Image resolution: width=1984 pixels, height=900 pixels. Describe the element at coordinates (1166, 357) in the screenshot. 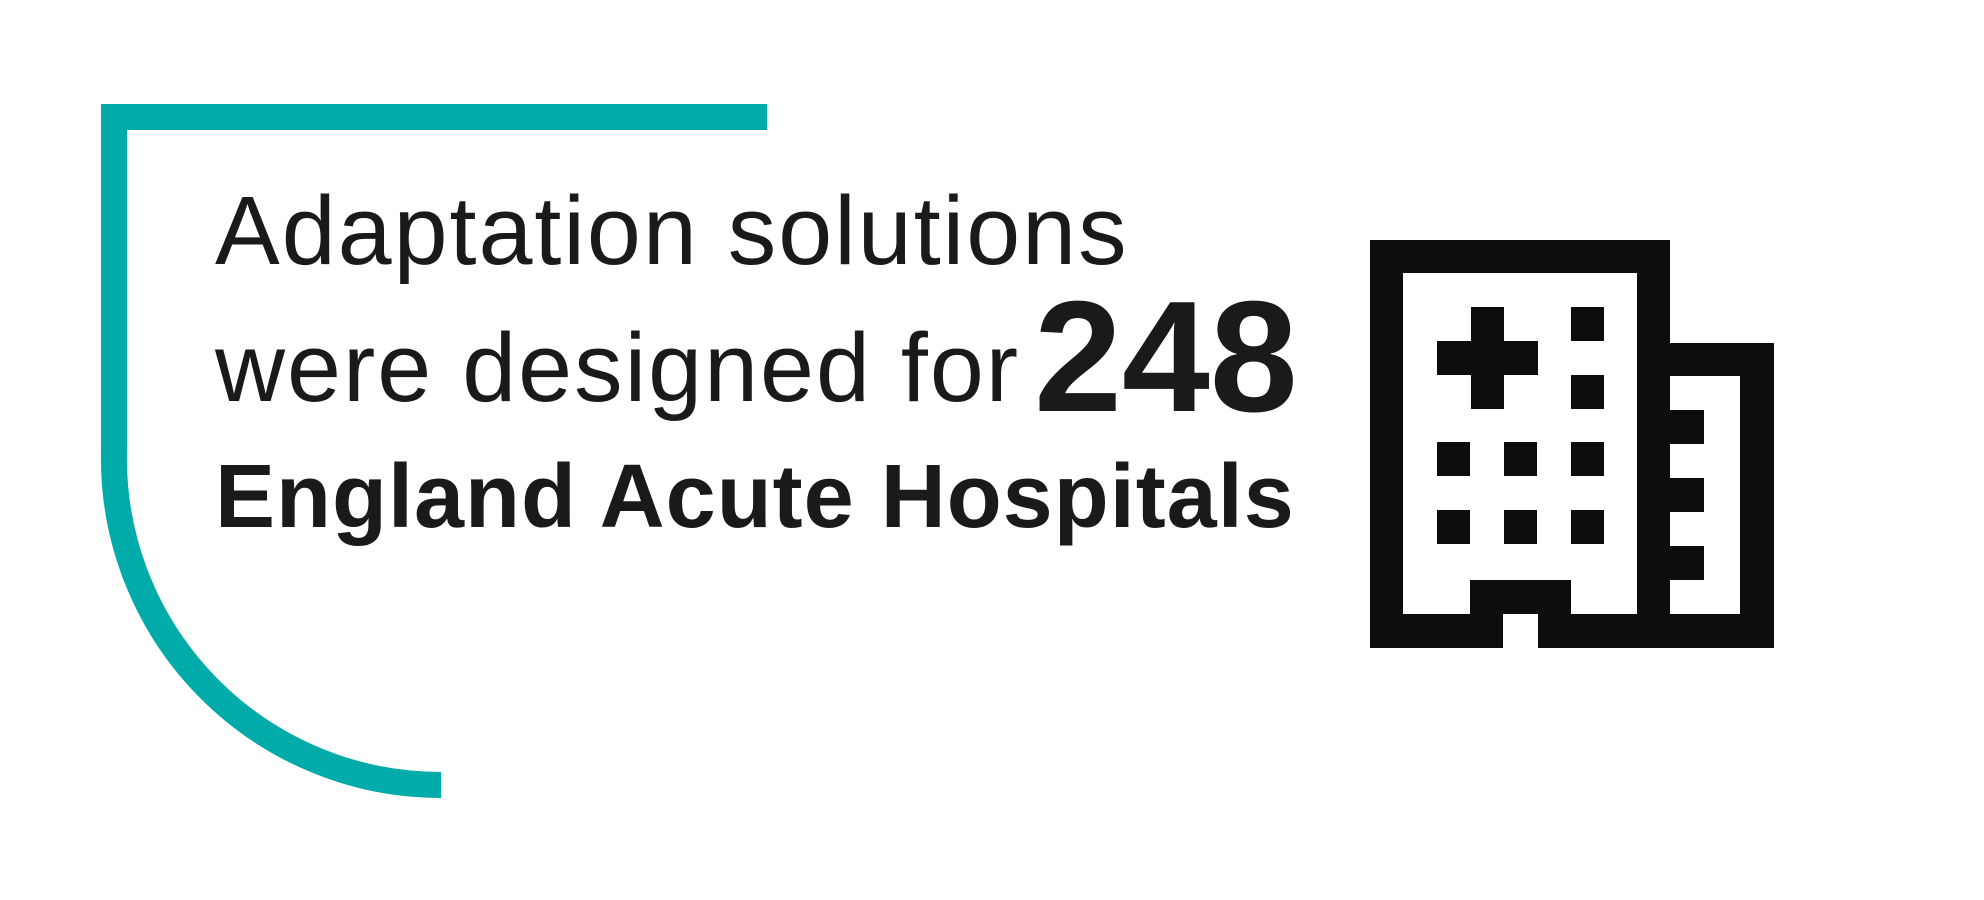

I see `hospital-count: 248` at that location.